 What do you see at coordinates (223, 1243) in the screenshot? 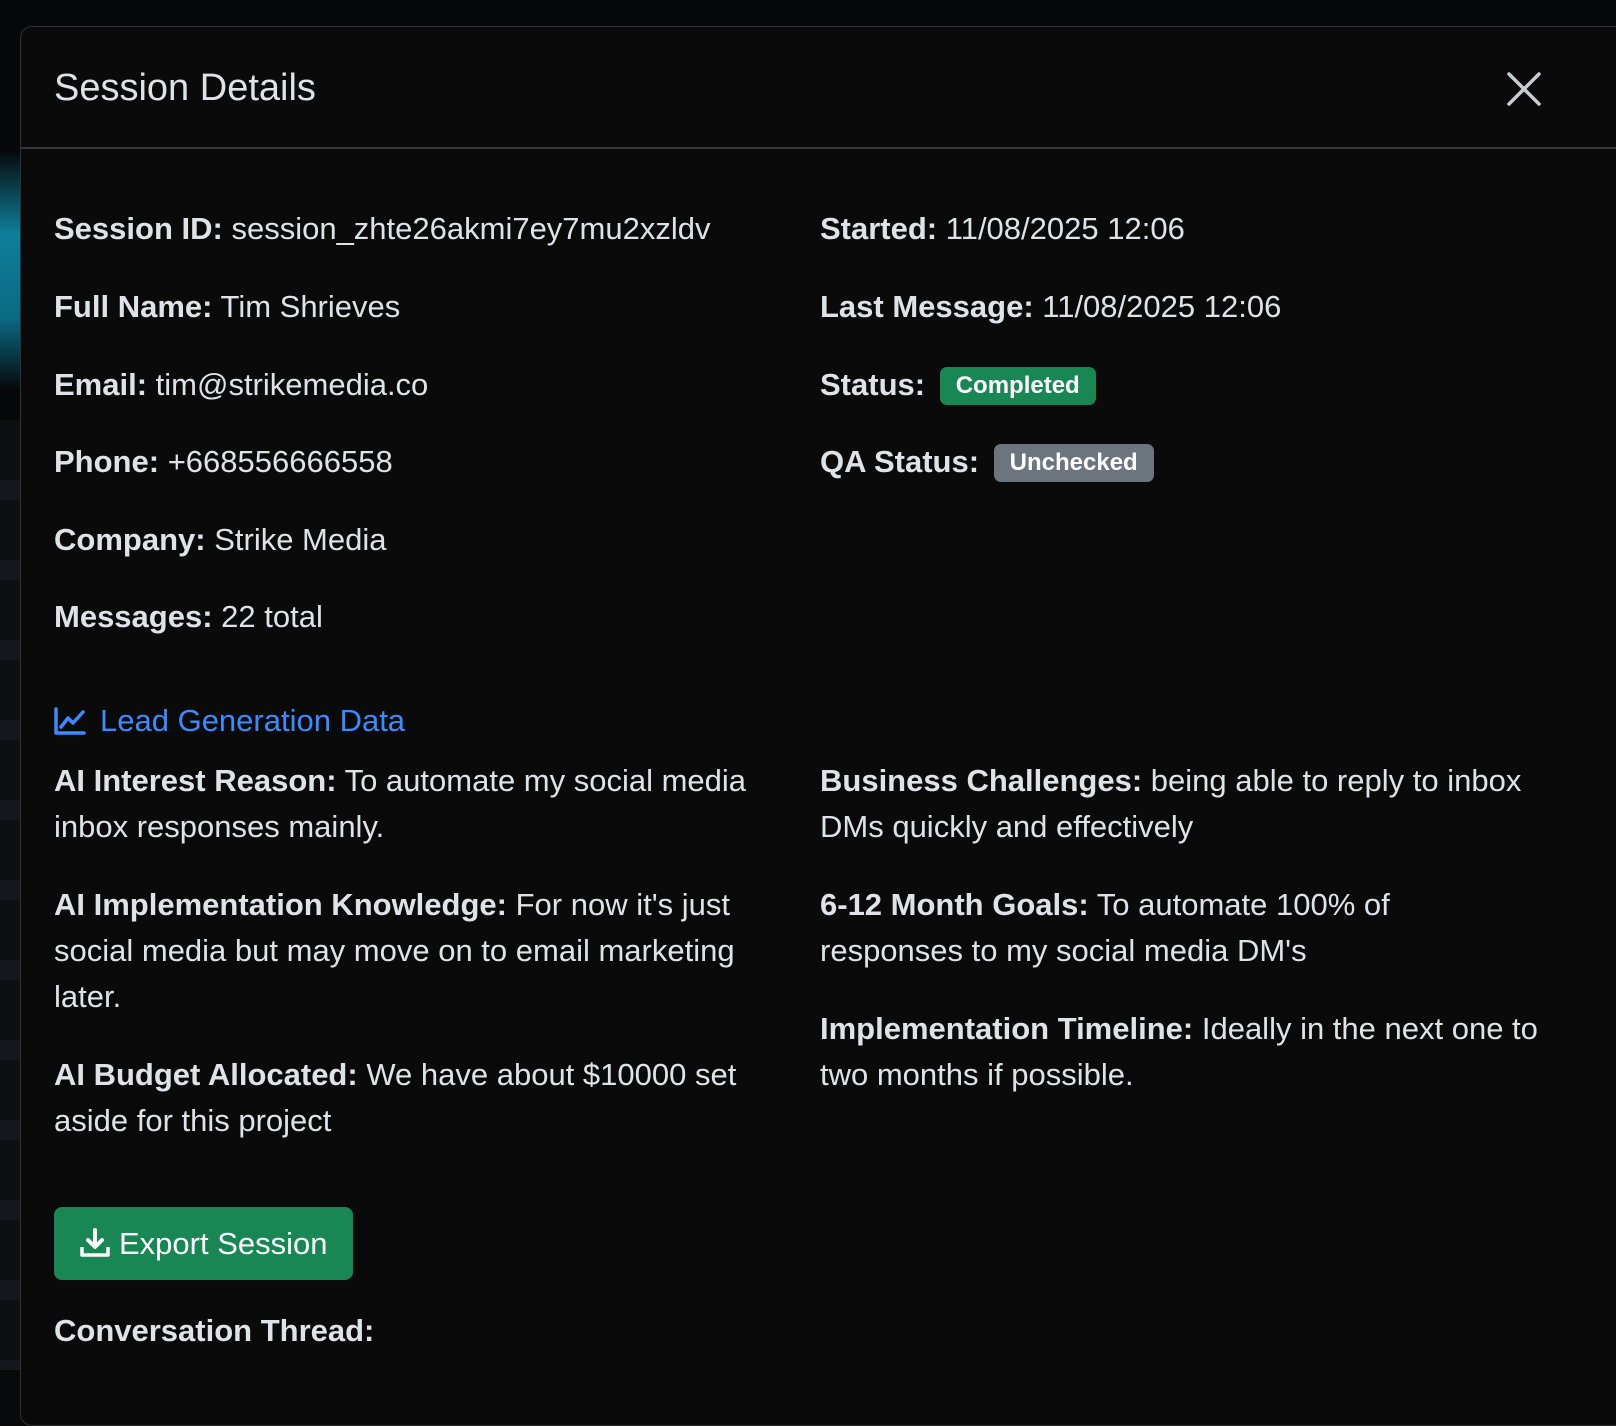
I see `export-session-label: Export Session` at bounding box center [223, 1243].